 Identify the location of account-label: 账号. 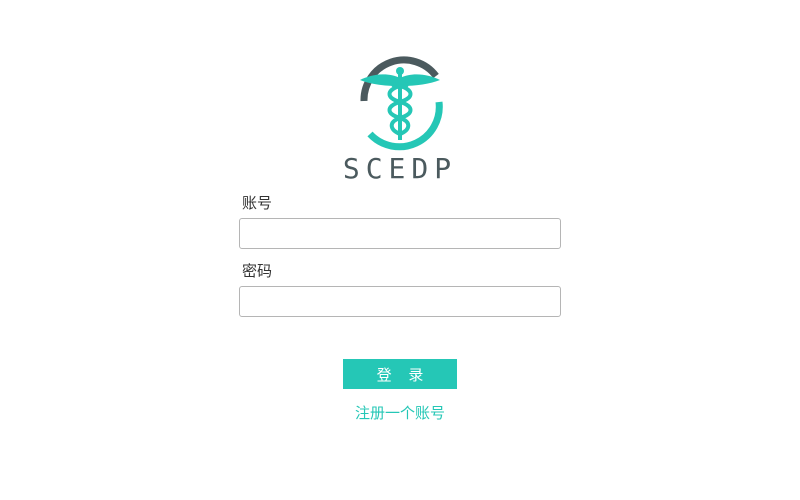
(257, 203).